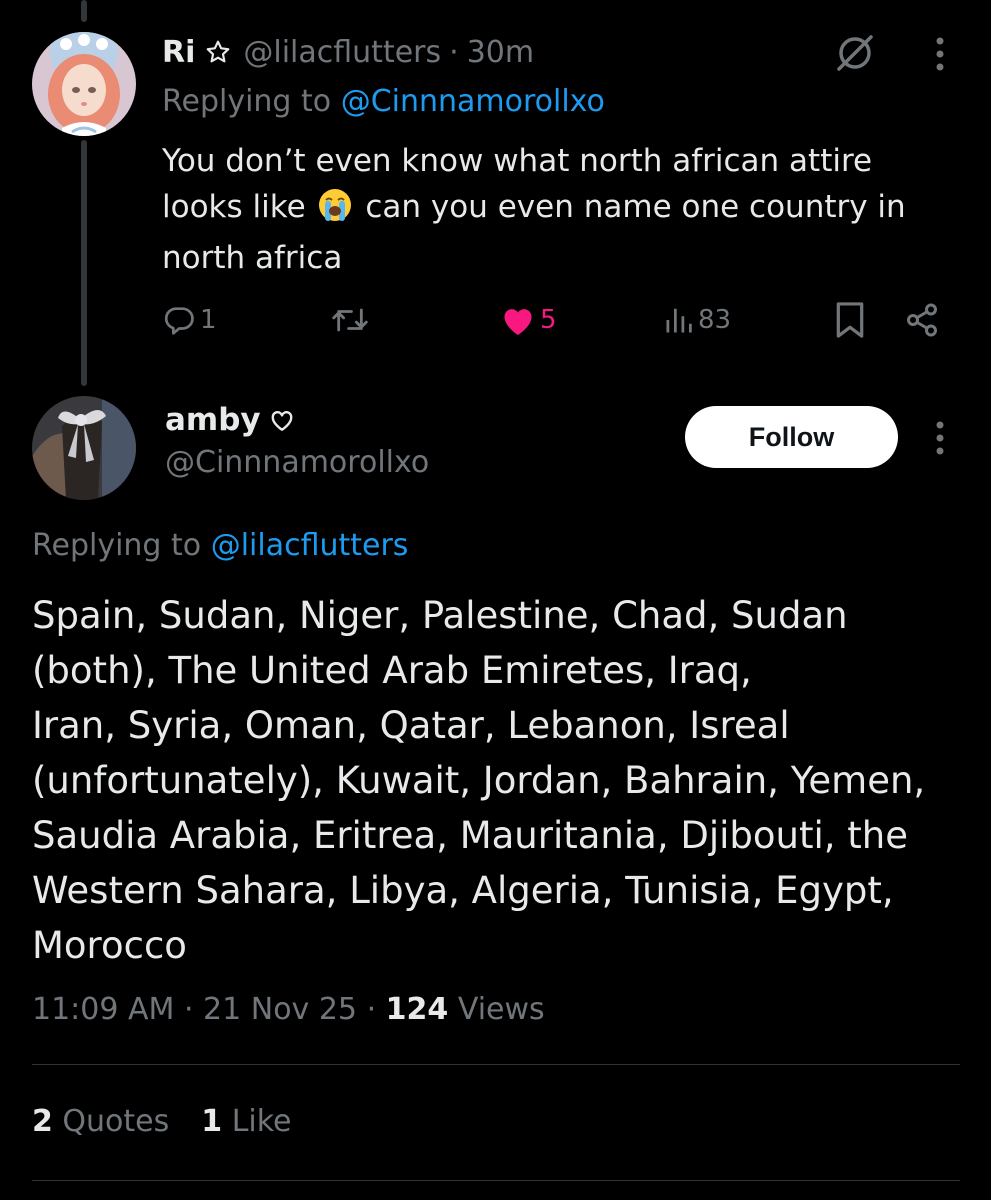  I want to click on reply-author-handle: @lilacflutters, so click(342, 52).